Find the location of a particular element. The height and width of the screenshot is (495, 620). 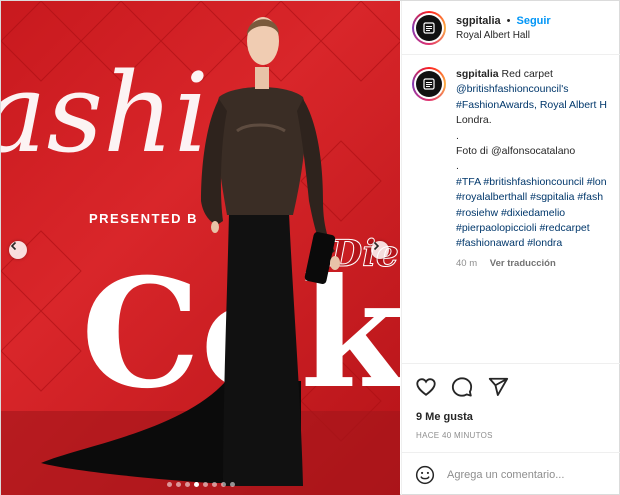

header-username: sgpitalia is located at coordinates (478, 21).